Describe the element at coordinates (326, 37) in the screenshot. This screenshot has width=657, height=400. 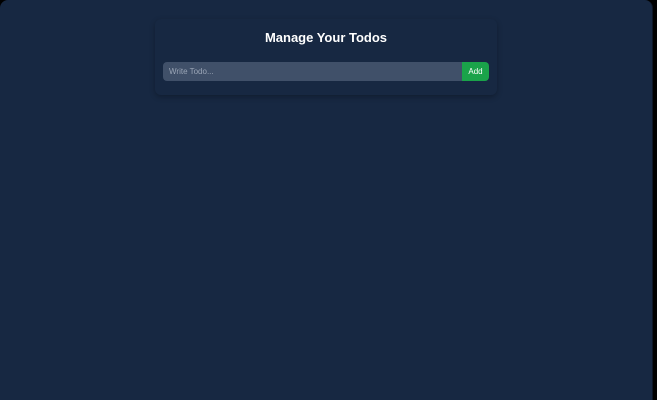
I see `page-title: Manage Your Todos` at that location.